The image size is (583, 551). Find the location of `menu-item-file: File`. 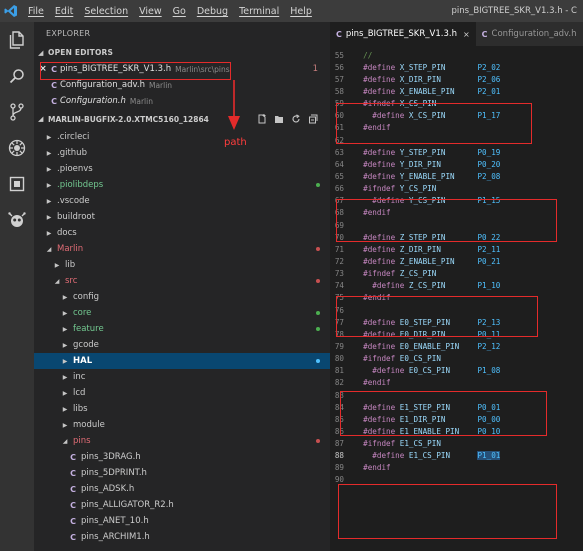

menu-item-file: File is located at coordinates (36, 11).